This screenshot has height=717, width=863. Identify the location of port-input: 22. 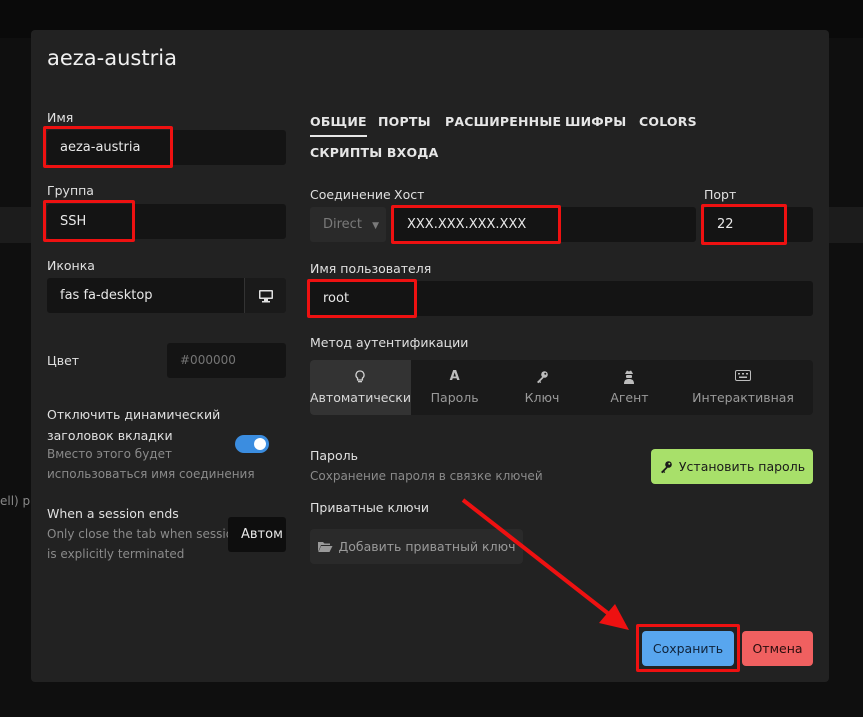
(758, 224).